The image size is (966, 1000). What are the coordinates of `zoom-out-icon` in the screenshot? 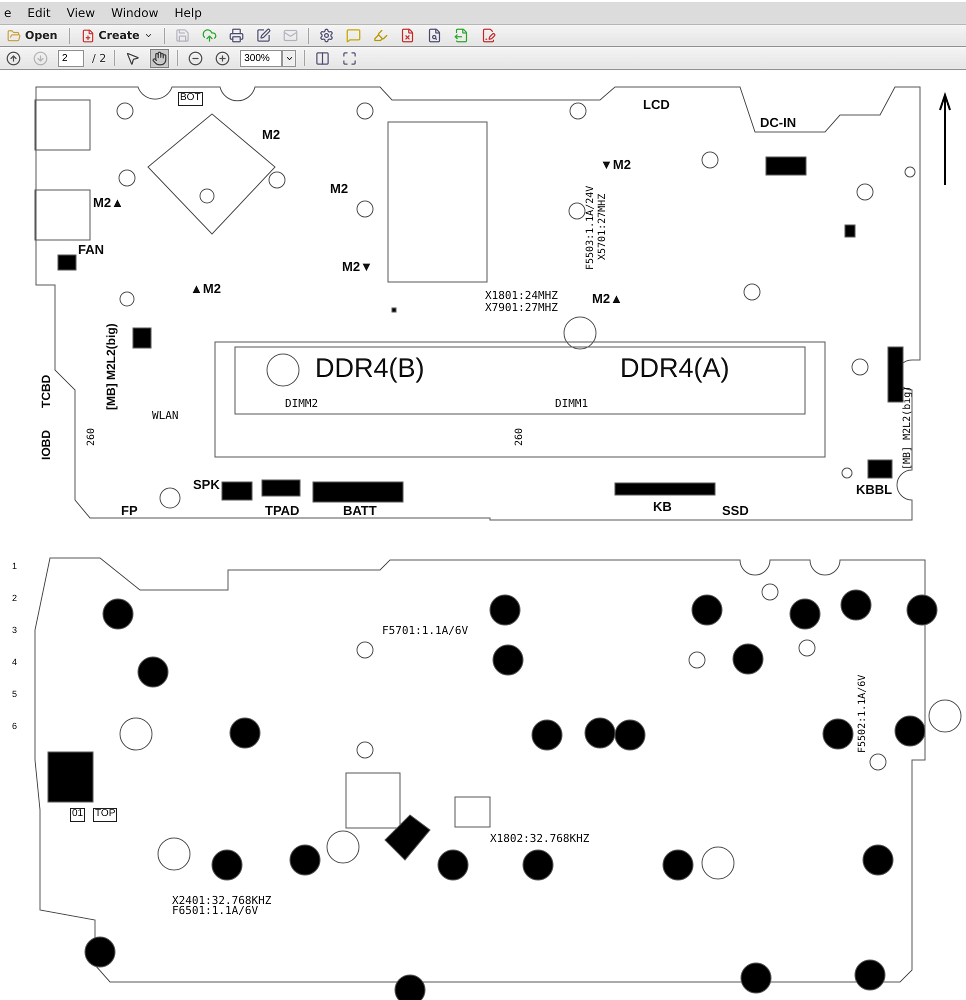 It's located at (196, 58).